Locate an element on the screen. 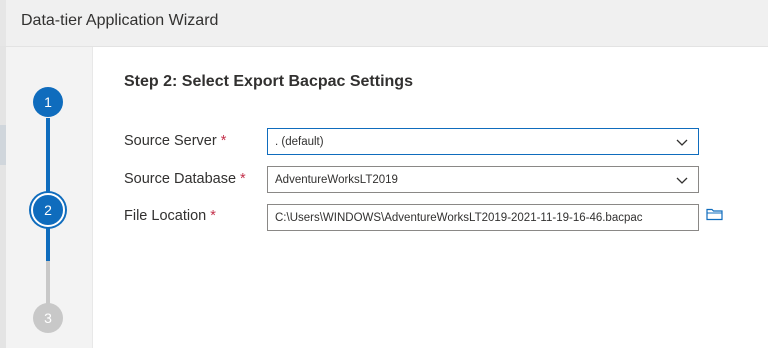  title-bar: Data-tier Application Wizard is located at coordinates (384, 23).